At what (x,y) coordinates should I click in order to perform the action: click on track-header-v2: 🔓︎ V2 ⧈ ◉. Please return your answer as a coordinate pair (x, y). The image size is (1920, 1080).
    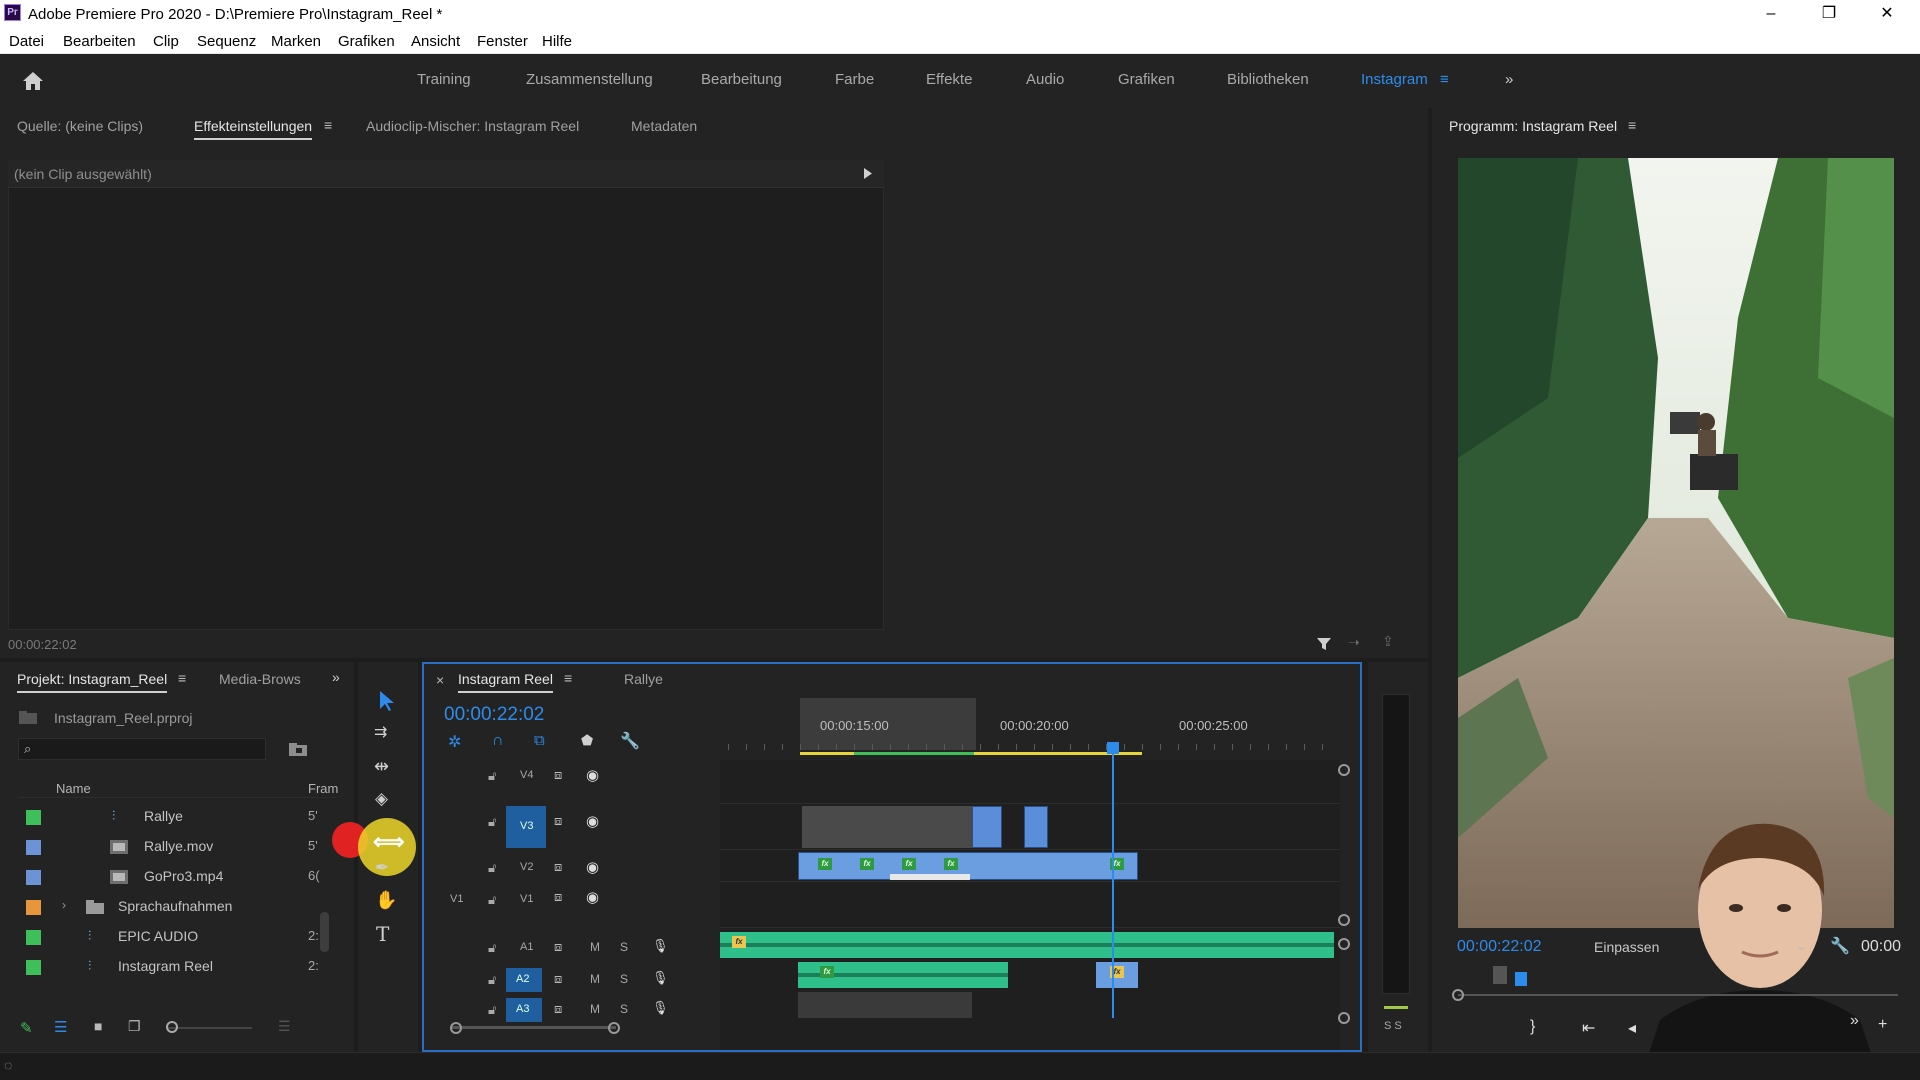
    Looking at the image, I should click on (569, 867).